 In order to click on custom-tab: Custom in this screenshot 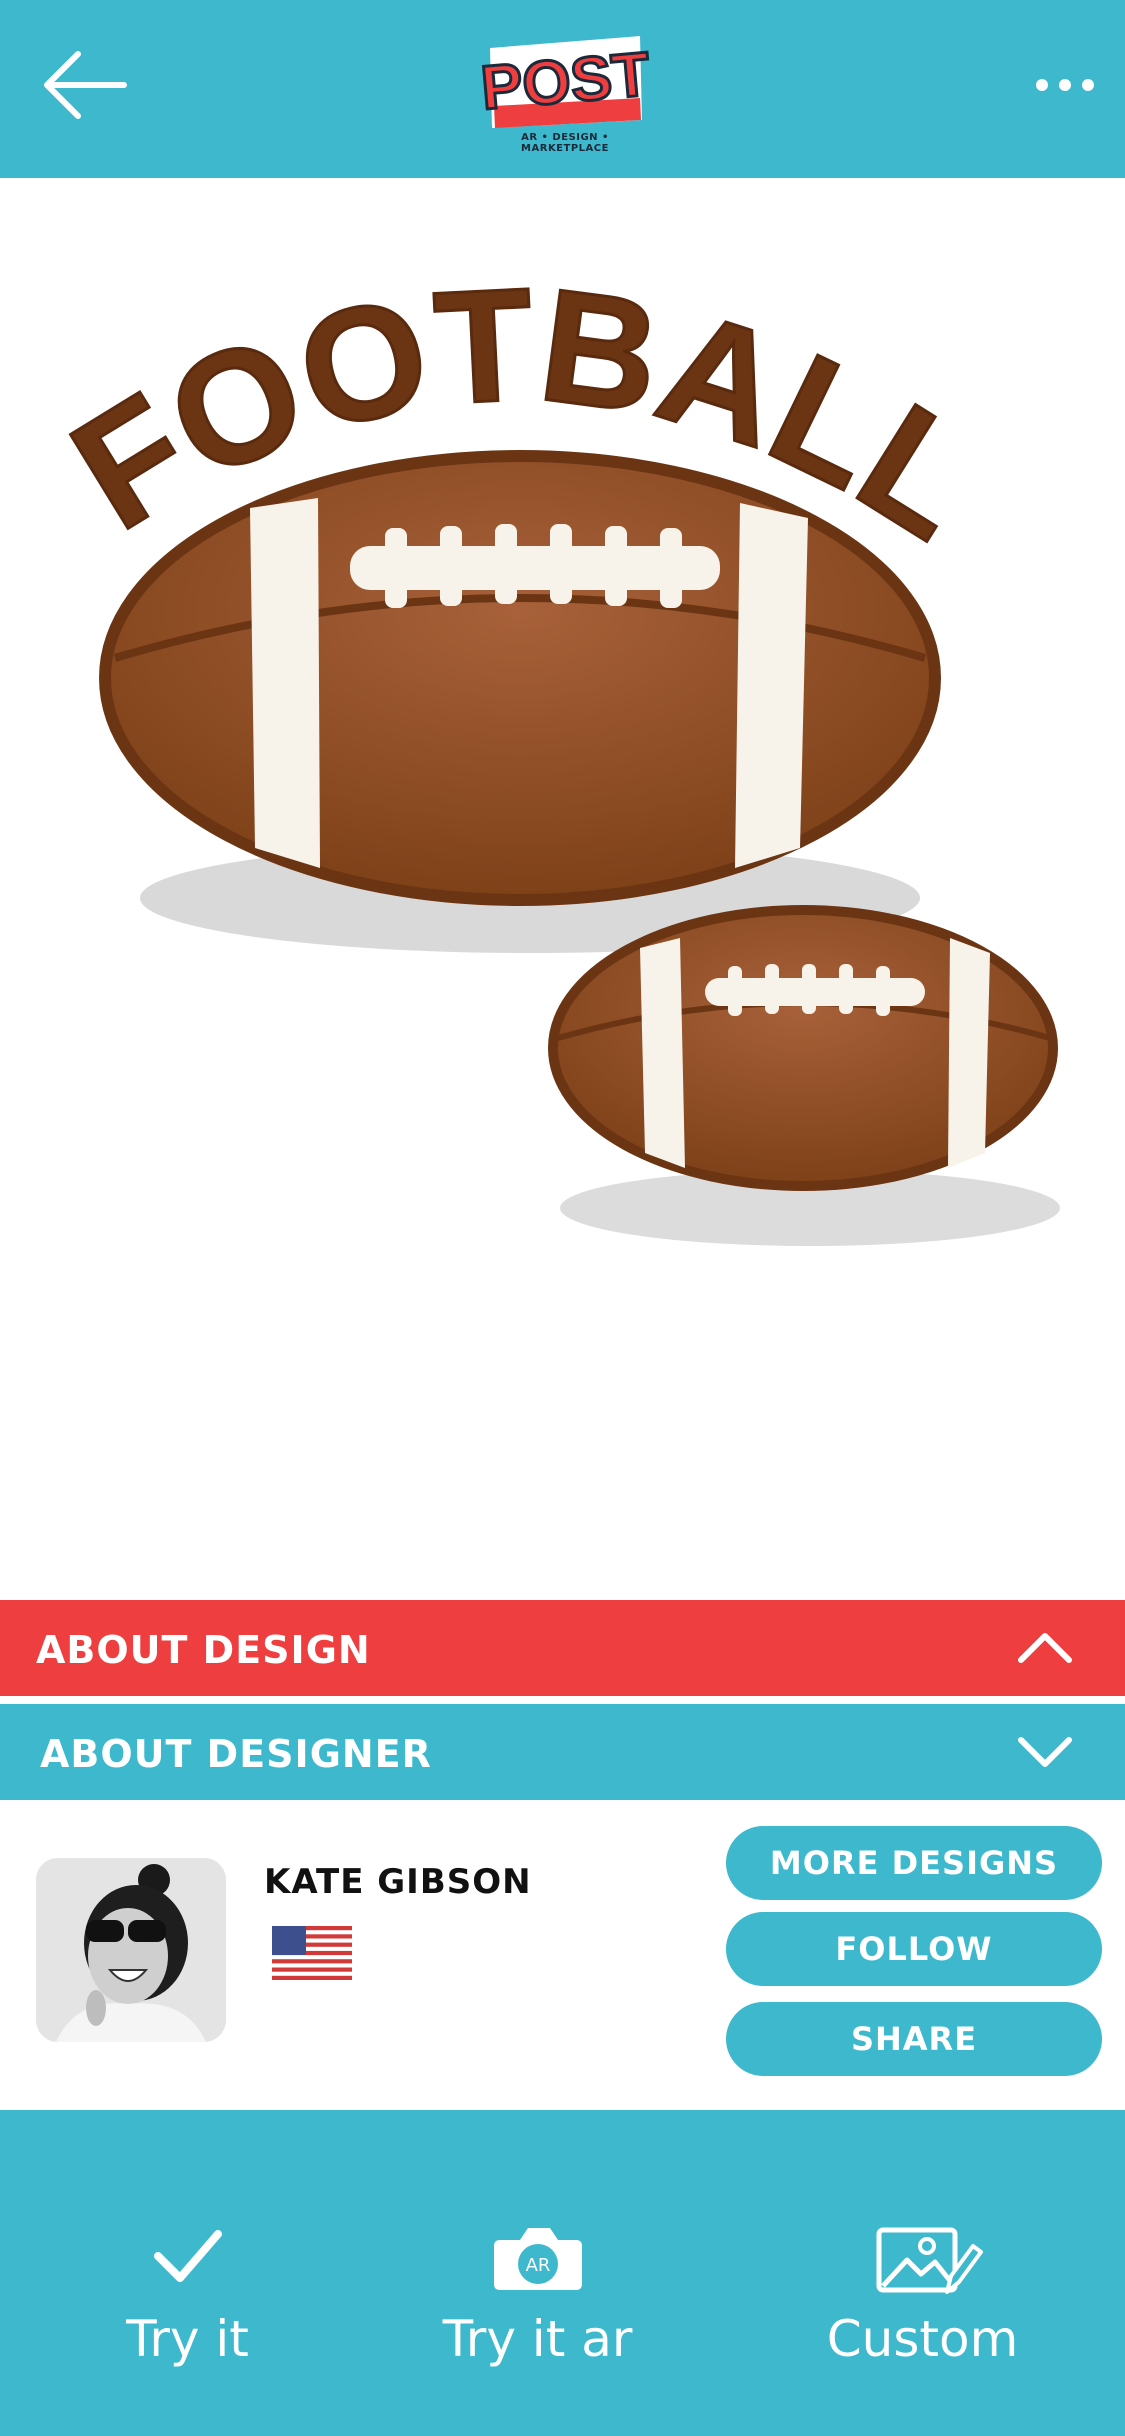, I will do `click(922, 2273)`.